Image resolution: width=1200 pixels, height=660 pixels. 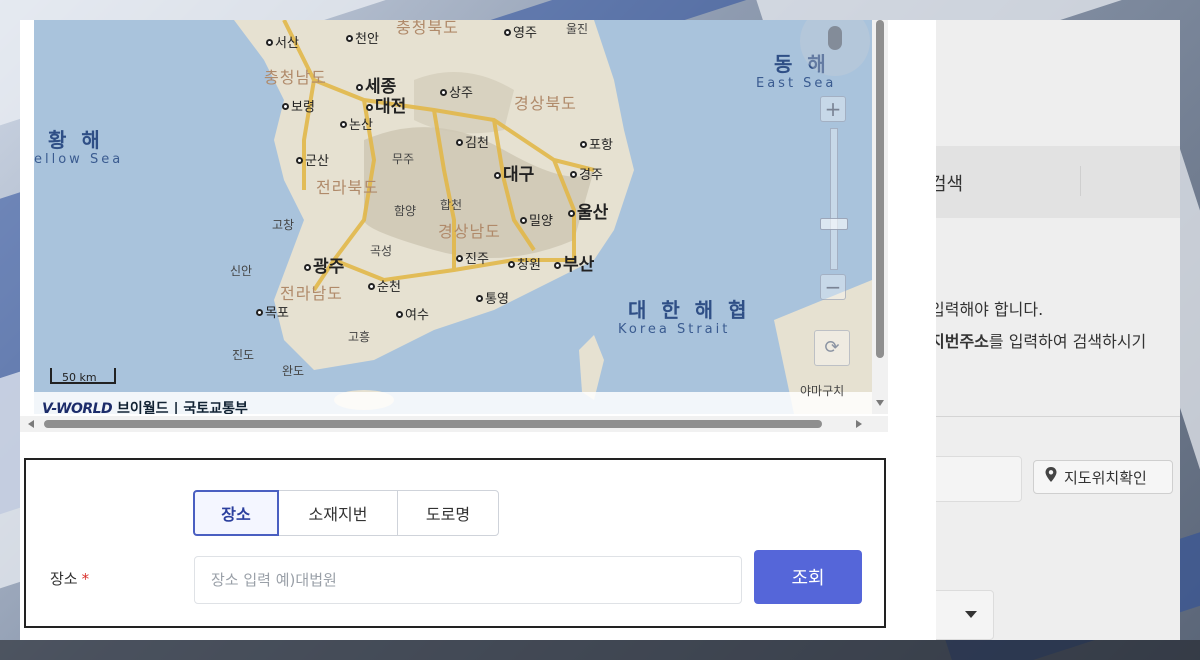 I want to click on attribution-text: 브이월드 | 국토교통부, so click(x=182, y=407).